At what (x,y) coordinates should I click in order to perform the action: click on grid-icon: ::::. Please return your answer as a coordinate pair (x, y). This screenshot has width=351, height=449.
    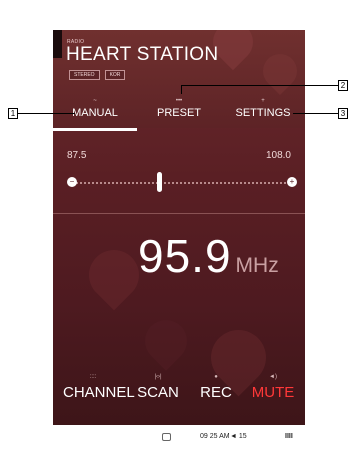
    Looking at the image, I should click on (93, 377).